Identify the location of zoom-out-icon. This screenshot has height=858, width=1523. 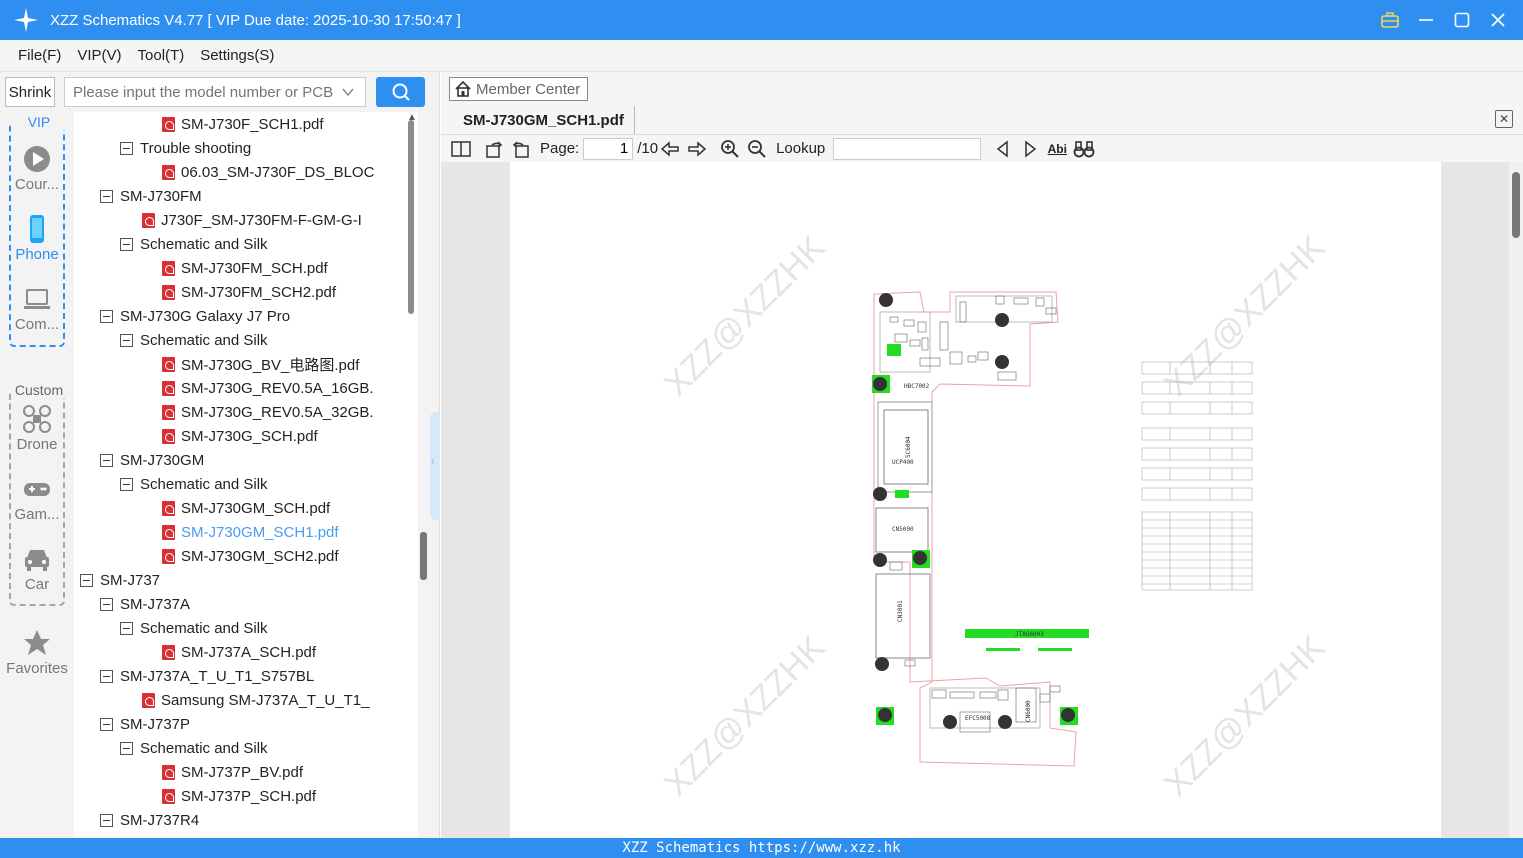
(757, 149).